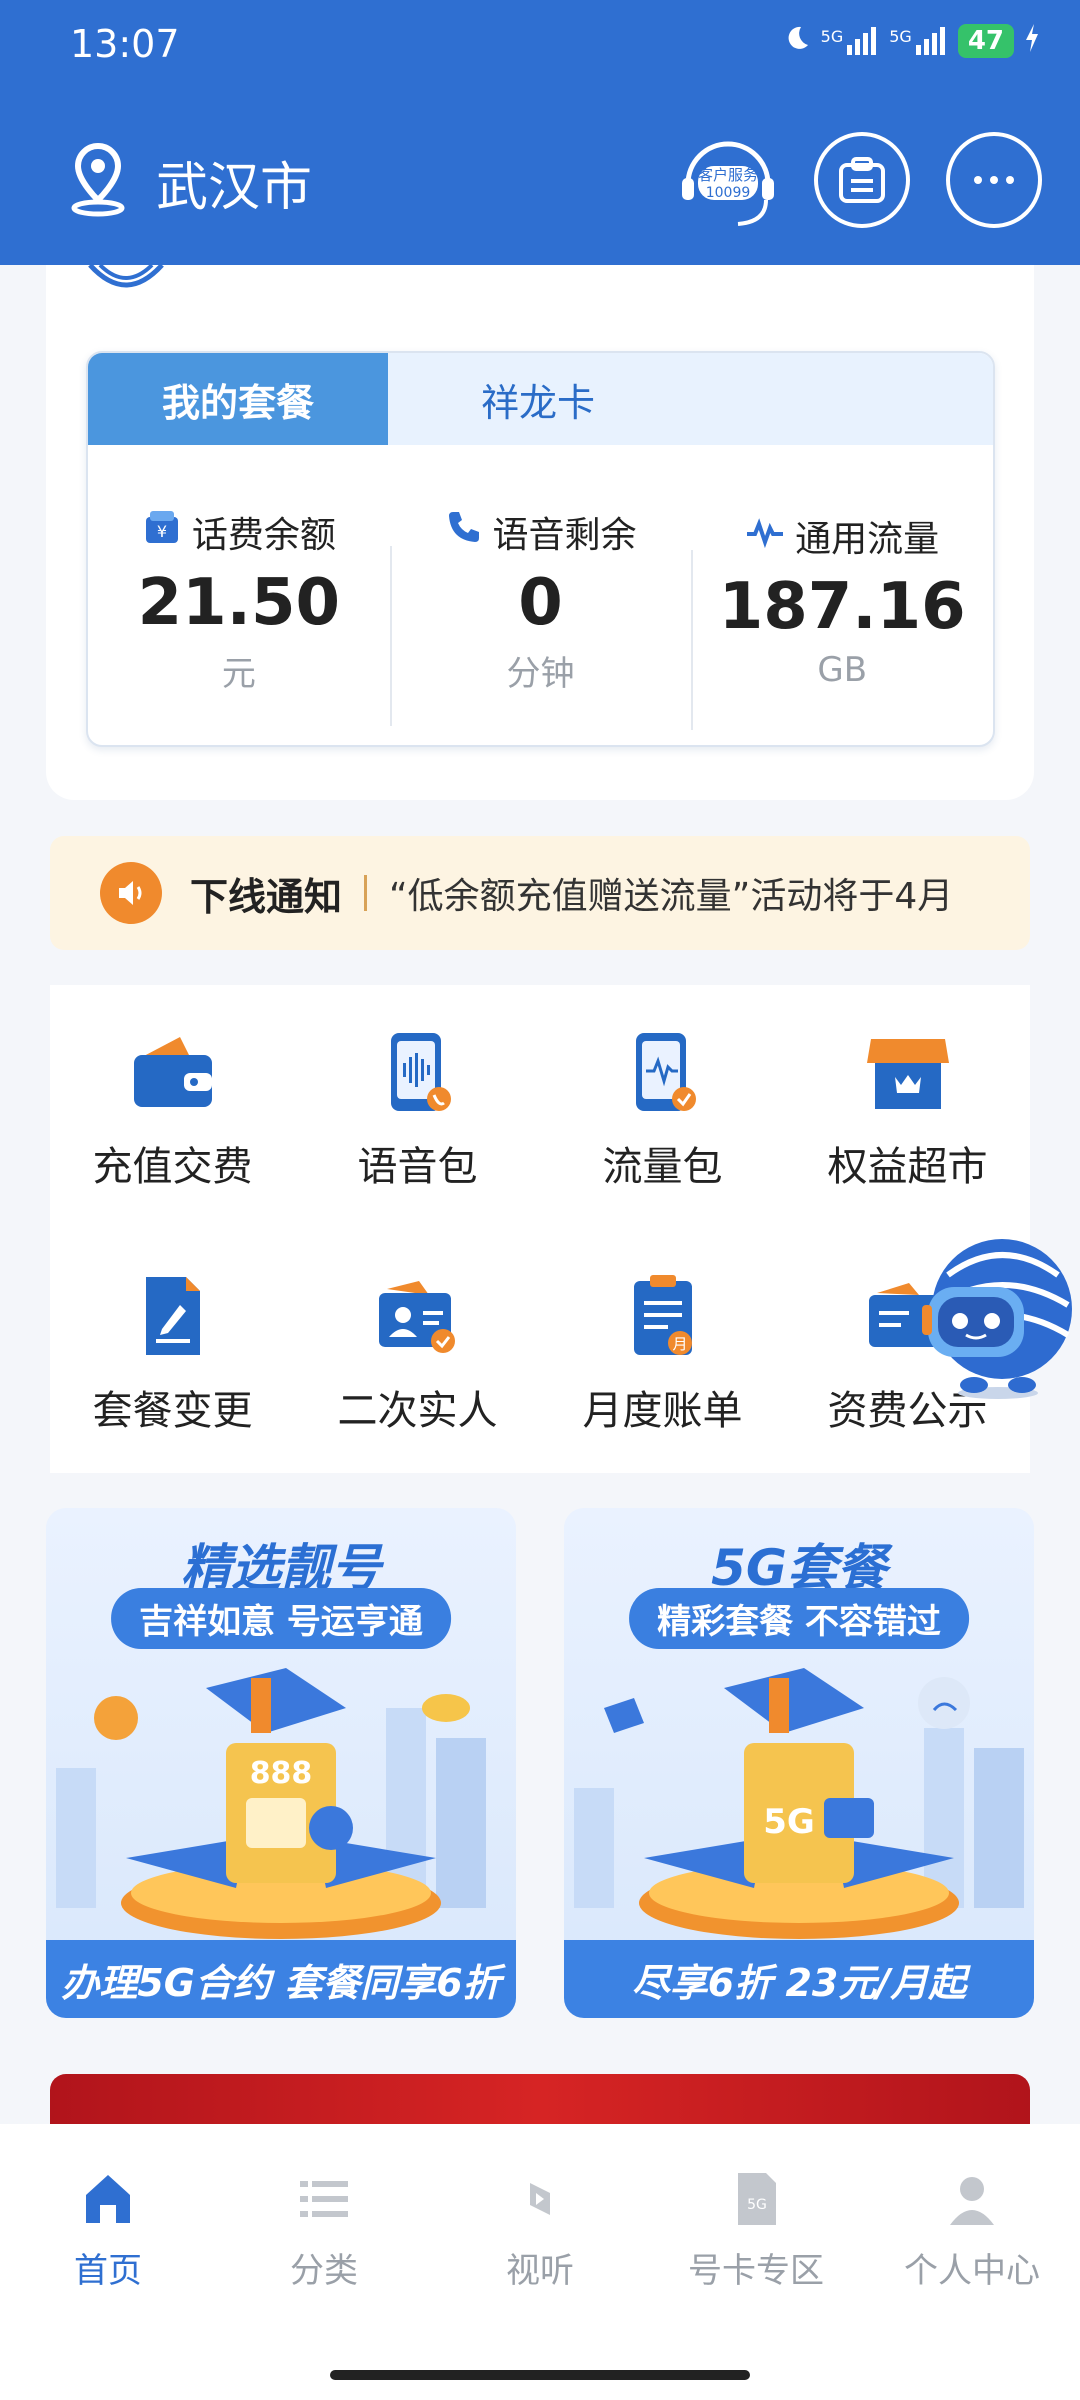 This screenshot has width=1080, height=2400. Describe the element at coordinates (464, 531) in the screenshot. I see `phone-icon` at that location.